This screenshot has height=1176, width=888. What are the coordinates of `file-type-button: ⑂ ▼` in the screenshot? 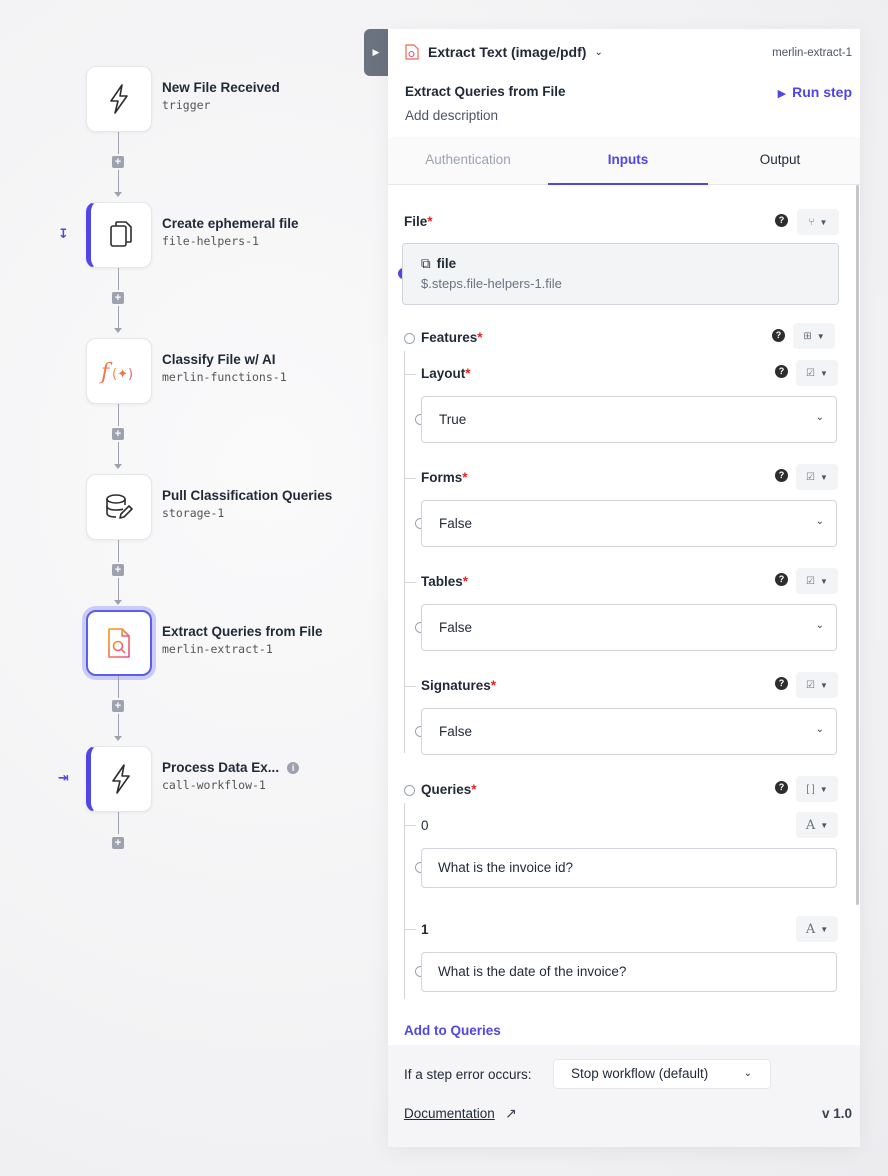 It's located at (818, 222).